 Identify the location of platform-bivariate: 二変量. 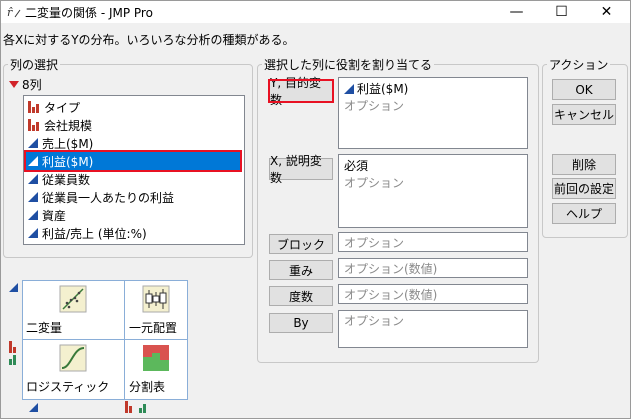
(73, 310).